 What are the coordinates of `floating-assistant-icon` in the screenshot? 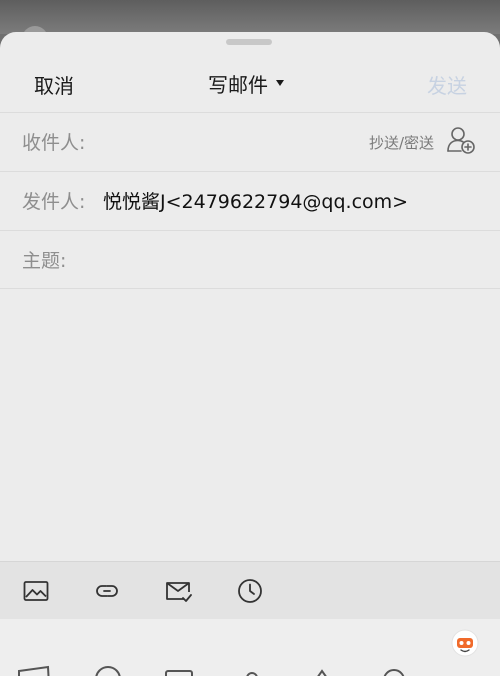 It's located at (465, 643).